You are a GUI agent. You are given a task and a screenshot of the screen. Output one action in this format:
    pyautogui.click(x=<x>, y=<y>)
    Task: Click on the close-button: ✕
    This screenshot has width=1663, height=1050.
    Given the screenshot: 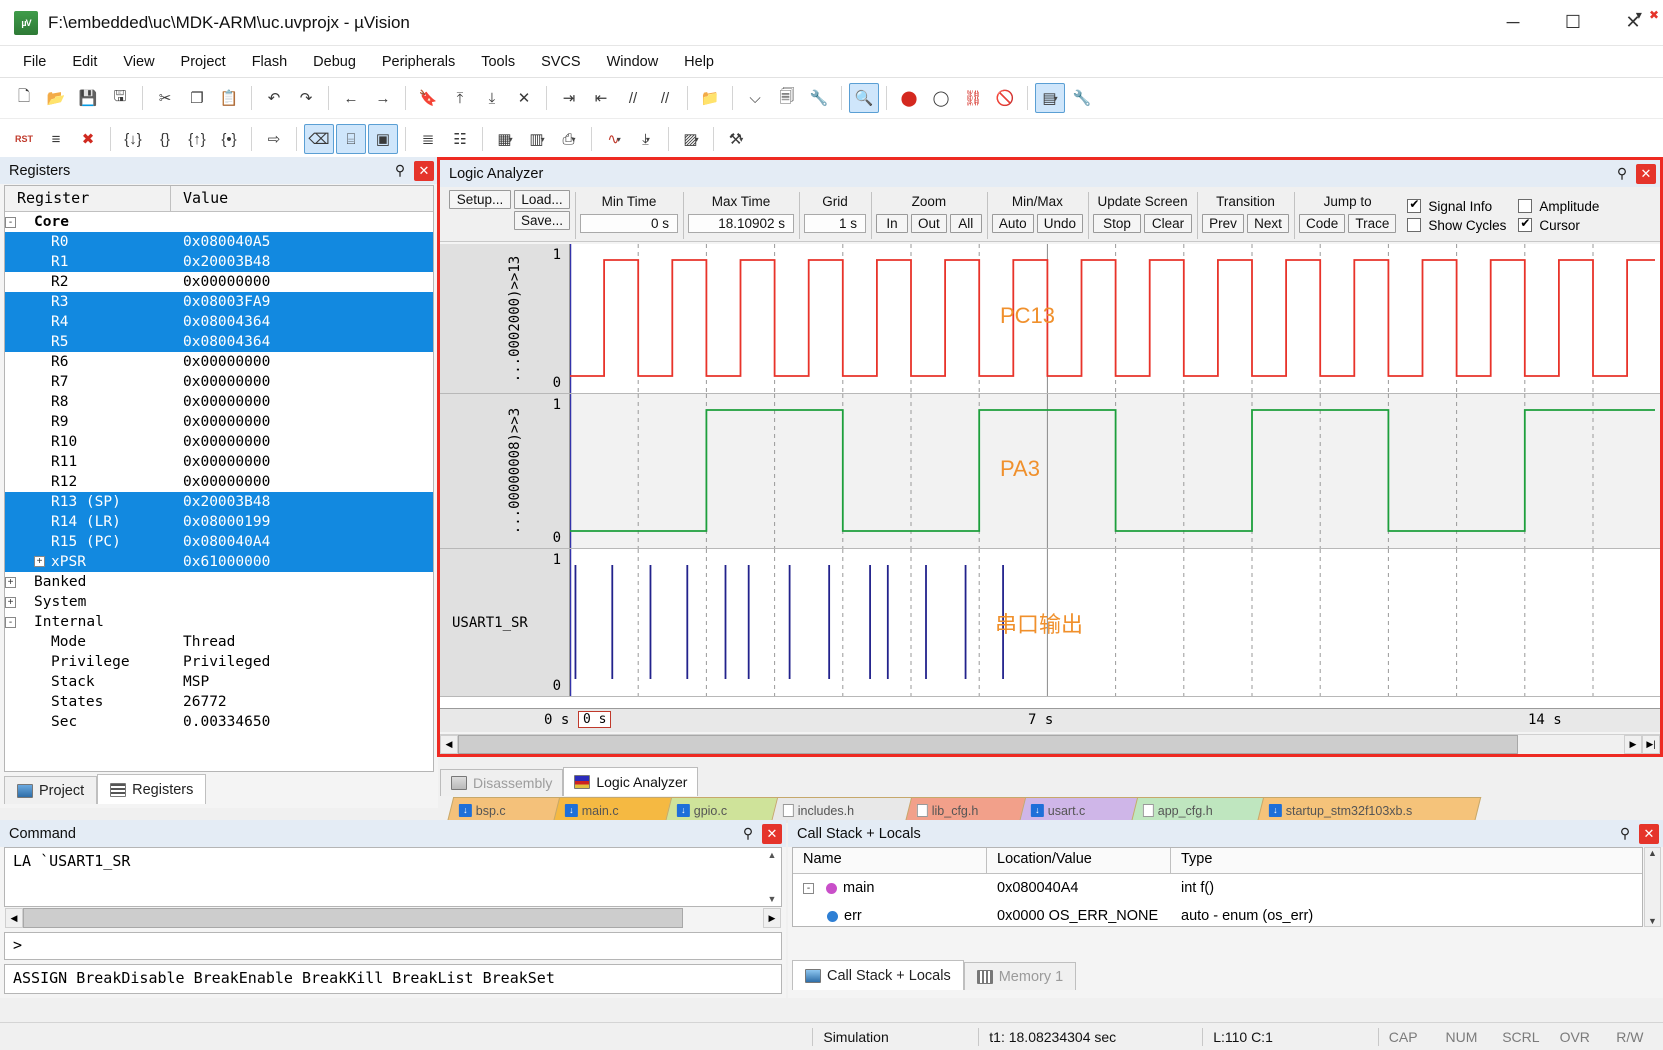 What is the action you would take?
    pyautogui.click(x=1633, y=23)
    